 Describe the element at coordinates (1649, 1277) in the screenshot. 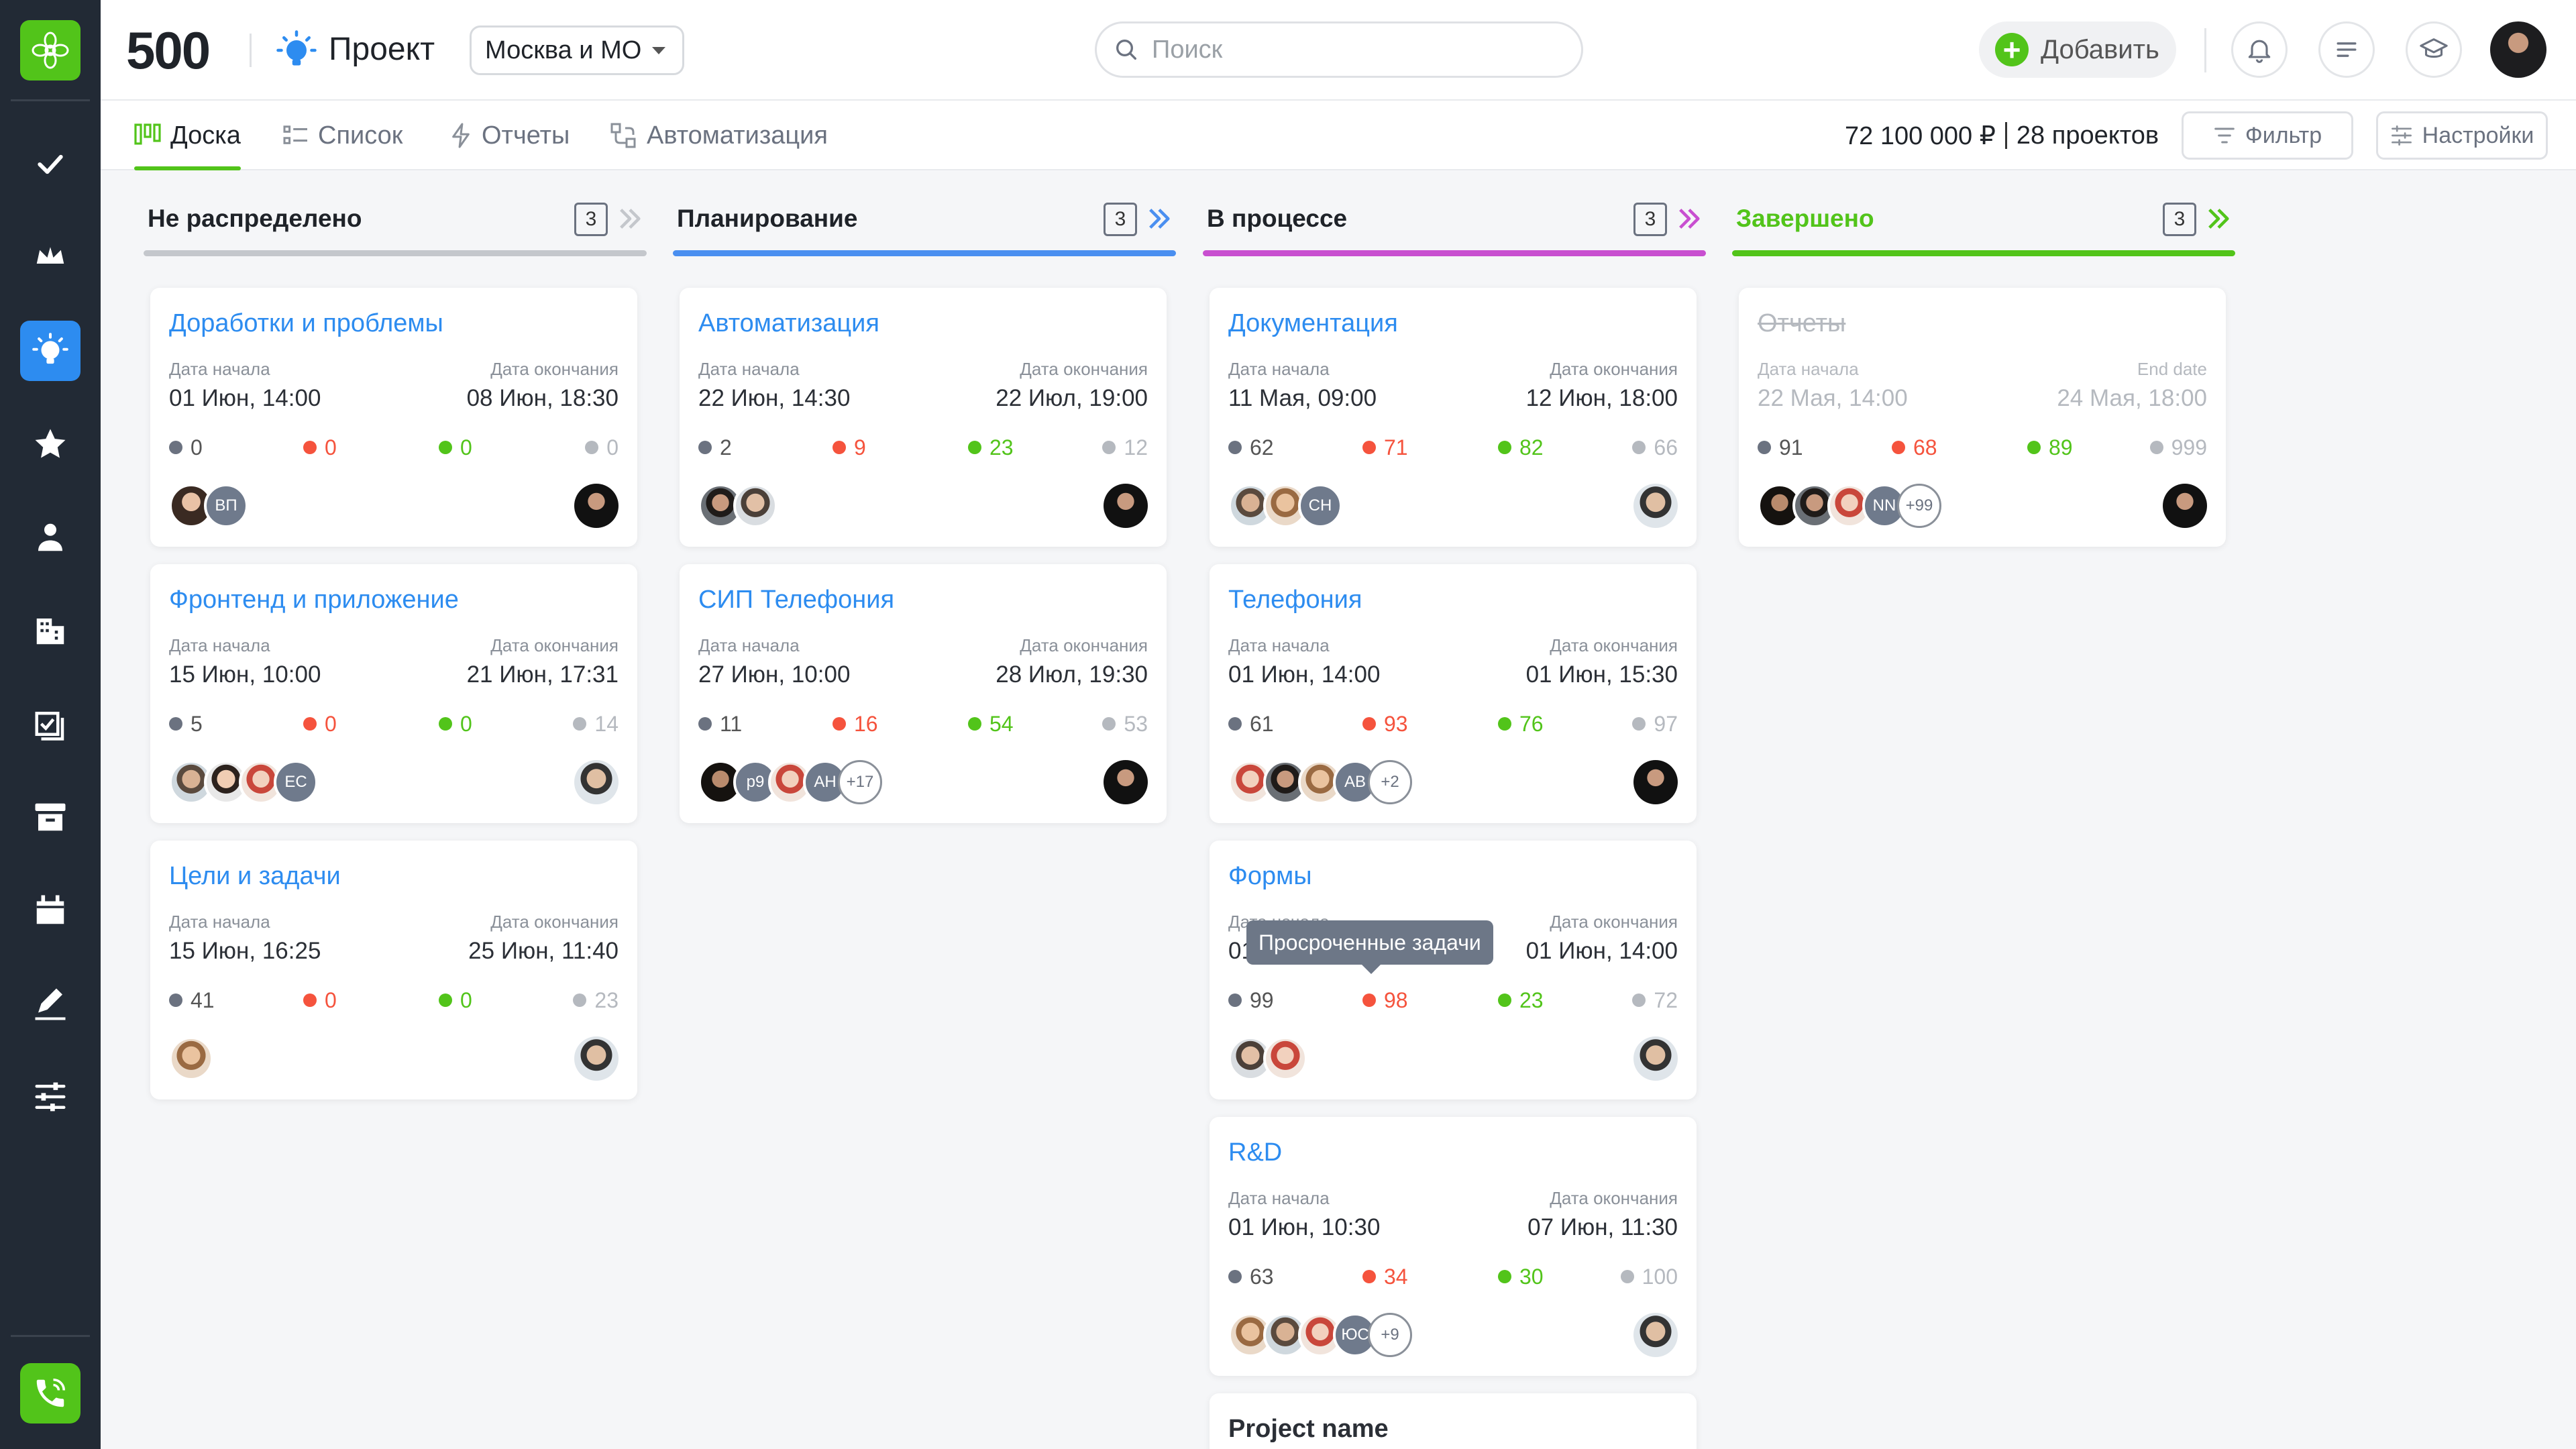

I see `closed-tasks-stat: 100` at that location.